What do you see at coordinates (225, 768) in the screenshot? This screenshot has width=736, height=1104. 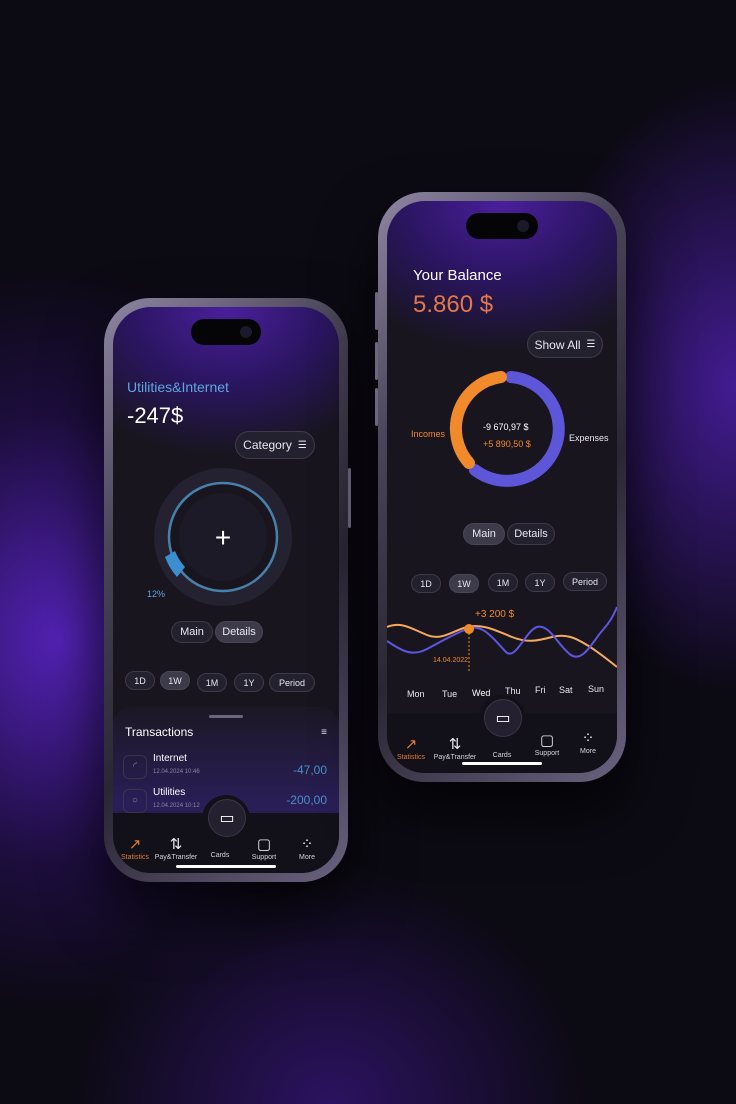 I see `transaction-row: ◜ Internet 12.04.2024 10:46 -47,00` at bounding box center [225, 768].